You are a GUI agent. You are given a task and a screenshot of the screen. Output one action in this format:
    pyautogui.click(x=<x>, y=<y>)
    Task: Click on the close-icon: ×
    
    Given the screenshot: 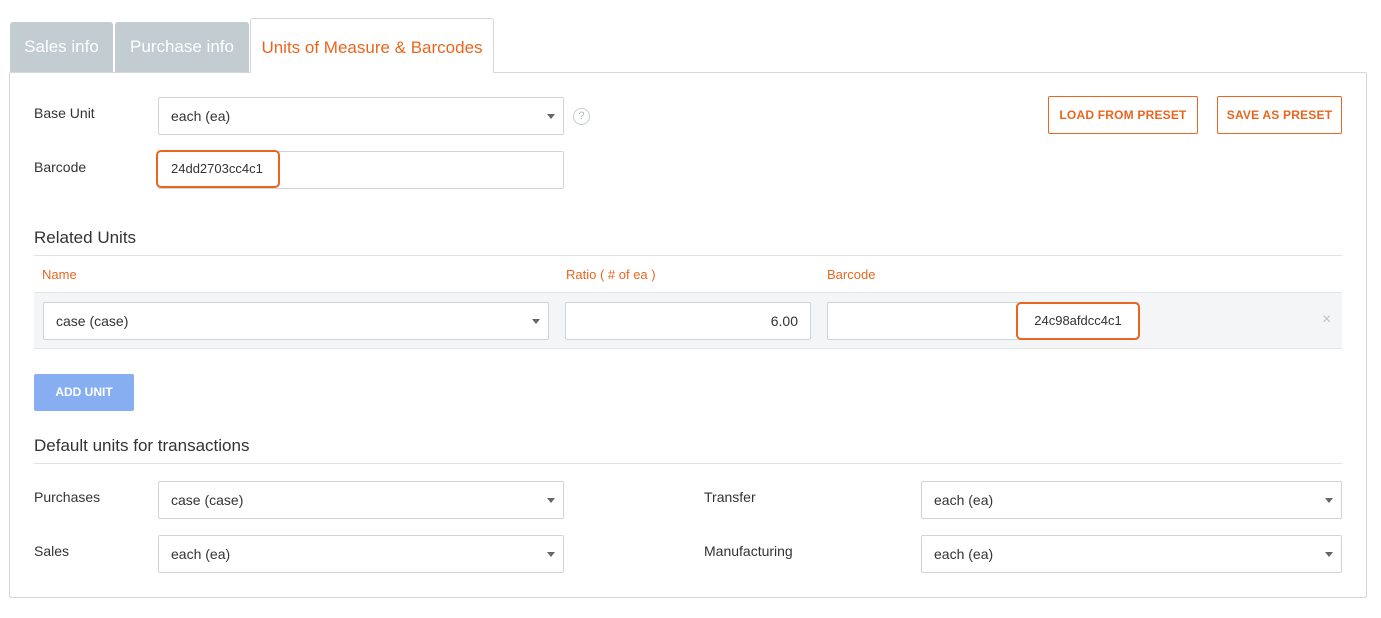 What is the action you would take?
    pyautogui.click(x=1326, y=320)
    